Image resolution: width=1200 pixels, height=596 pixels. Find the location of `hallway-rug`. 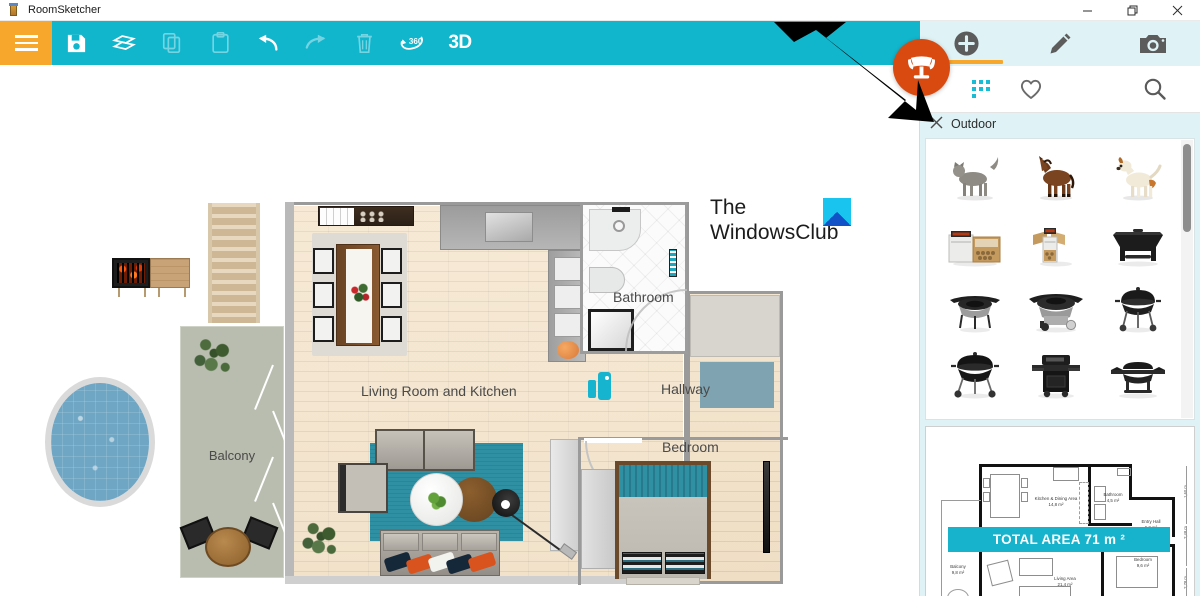

hallway-rug is located at coordinates (737, 385).